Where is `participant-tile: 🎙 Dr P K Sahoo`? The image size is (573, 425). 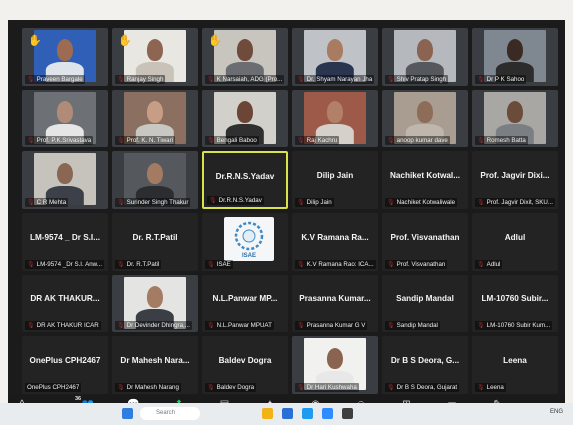 participant-tile: 🎙 Dr P K Sahoo is located at coordinates (515, 57).